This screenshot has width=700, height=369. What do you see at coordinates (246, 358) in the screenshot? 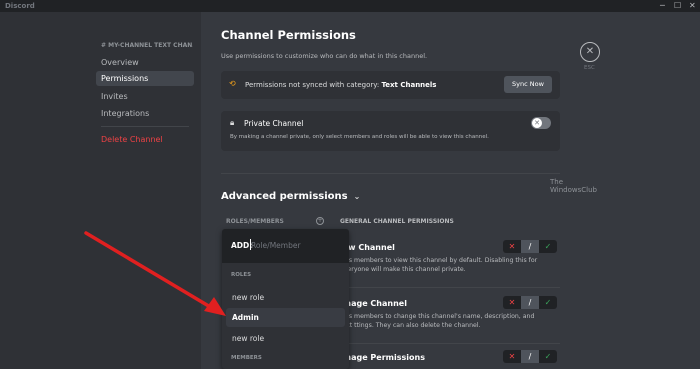
I see `members-section-header: MEMBERS` at bounding box center [246, 358].